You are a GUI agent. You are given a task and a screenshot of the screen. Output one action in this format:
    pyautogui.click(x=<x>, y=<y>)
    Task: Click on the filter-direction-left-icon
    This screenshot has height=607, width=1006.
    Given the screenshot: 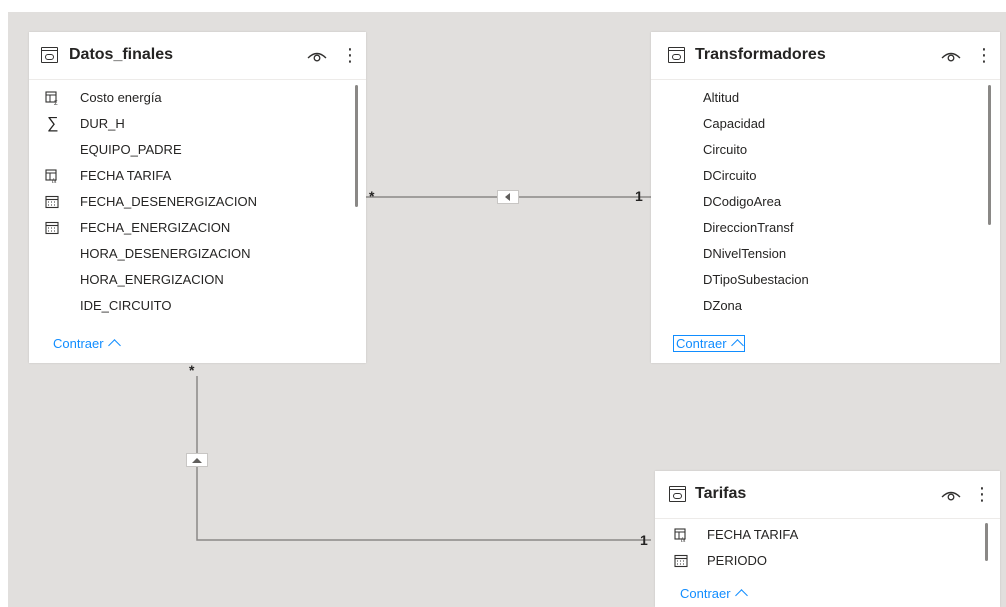 What is the action you would take?
    pyautogui.click(x=508, y=197)
    